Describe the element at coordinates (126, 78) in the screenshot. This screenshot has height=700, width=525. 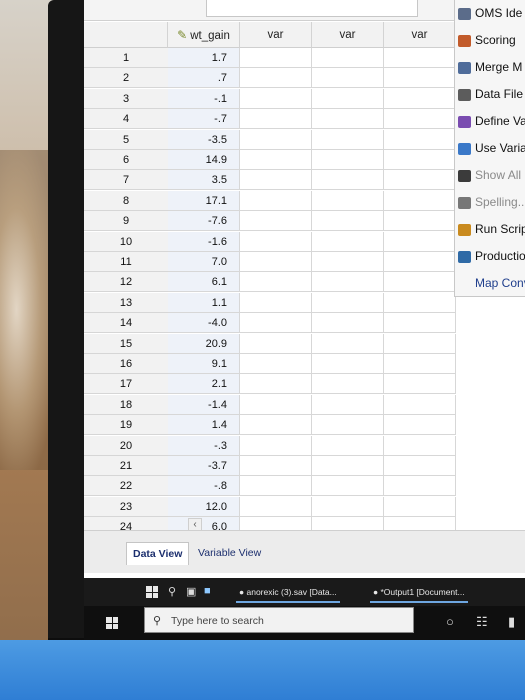
I see `row-number: 2` at that location.